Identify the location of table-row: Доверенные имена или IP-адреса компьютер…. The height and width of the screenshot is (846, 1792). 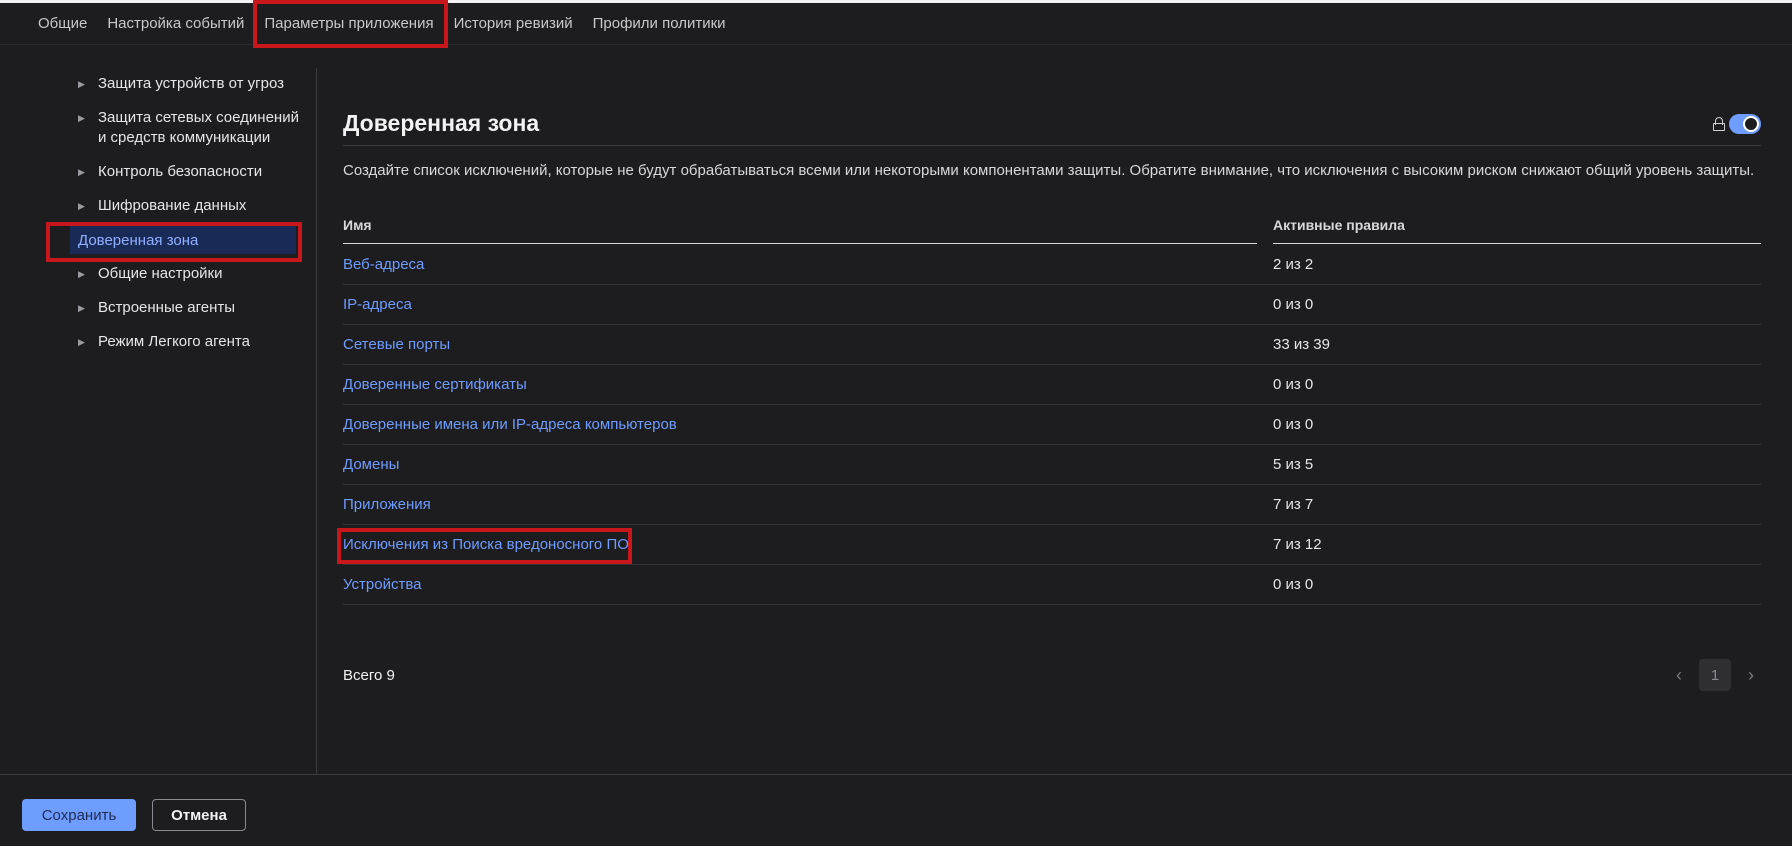
(1052, 425).